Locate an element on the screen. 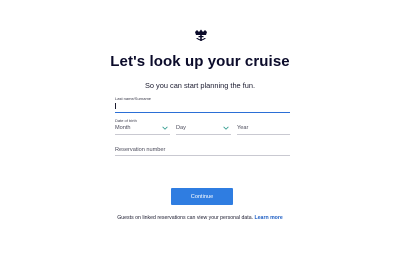 This screenshot has height=267, width=400. reservation-number-field: Reservation number is located at coordinates (202, 150).